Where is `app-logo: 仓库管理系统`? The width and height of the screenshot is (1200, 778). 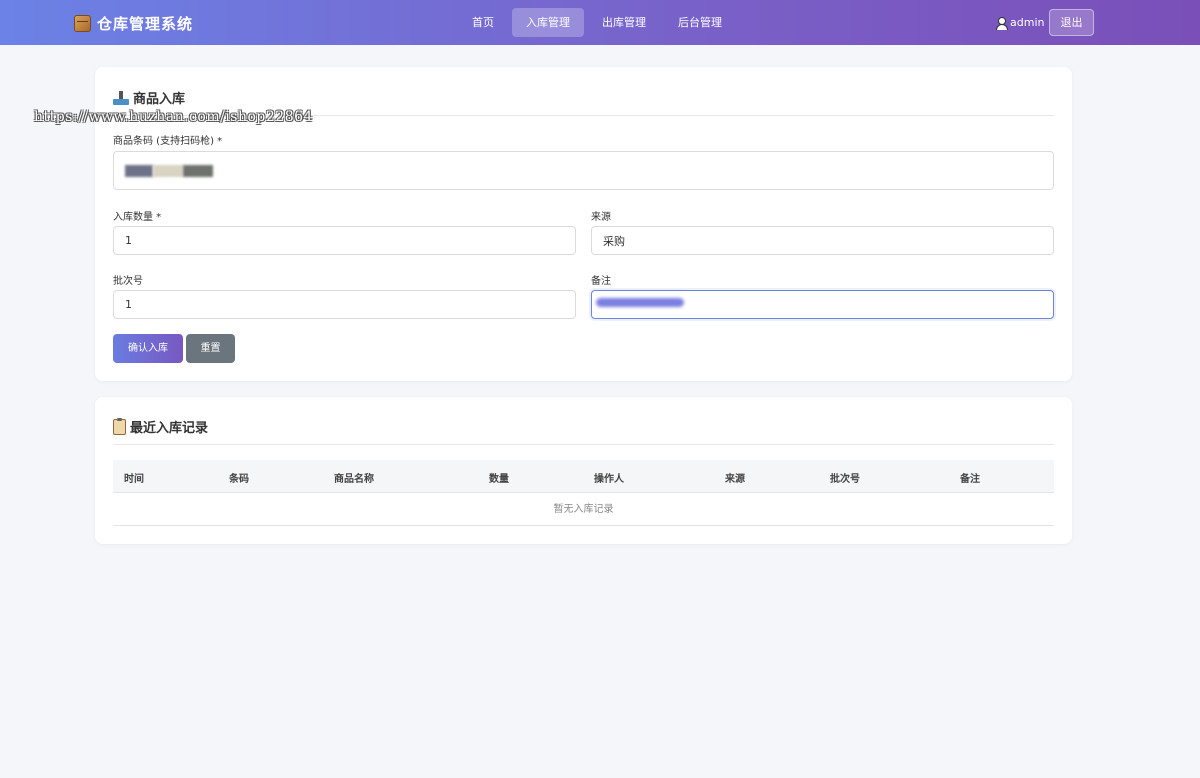
app-logo: 仓库管理系统 is located at coordinates (133, 23).